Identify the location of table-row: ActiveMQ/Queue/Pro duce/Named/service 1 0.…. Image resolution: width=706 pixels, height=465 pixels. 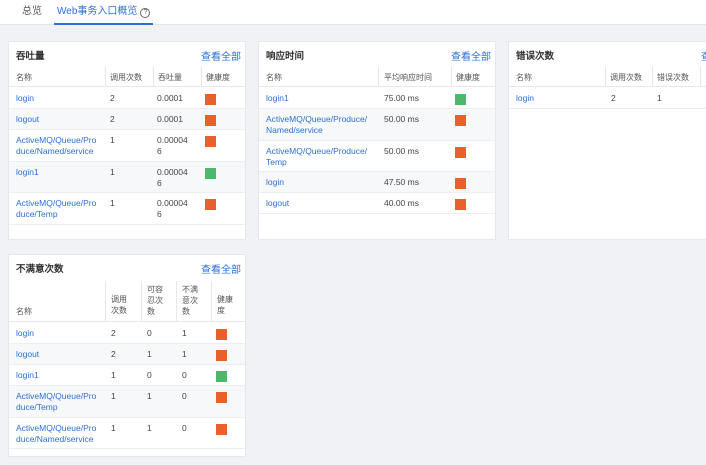
(127, 146).